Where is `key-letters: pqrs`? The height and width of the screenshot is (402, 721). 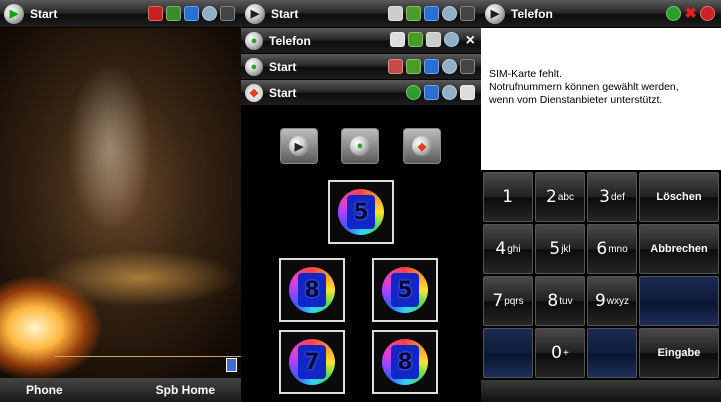 key-letters: pqrs is located at coordinates (514, 301).